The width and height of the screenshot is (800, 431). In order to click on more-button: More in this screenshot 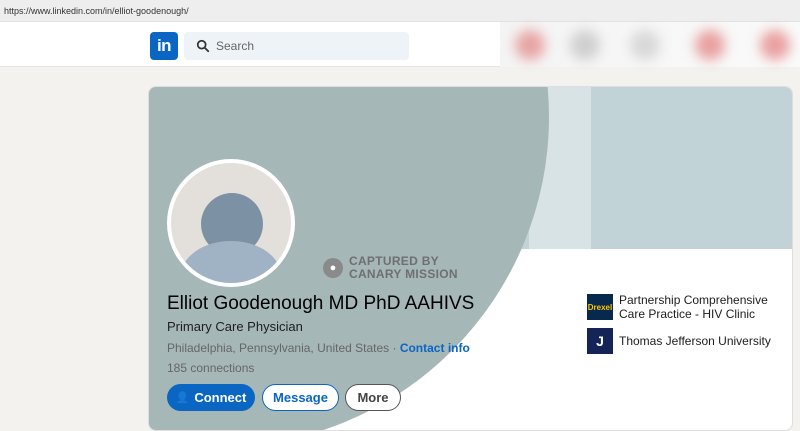, I will do `click(373, 397)`.